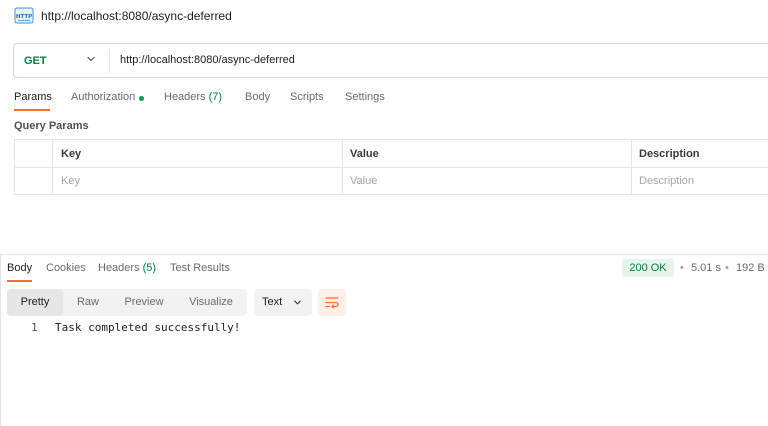 The image size is (768, 426). What do you see at coordinates (147, 327) in the screenshot?
I see `response-body-text: Task completed successfully!` at bounding box center [147, 327].